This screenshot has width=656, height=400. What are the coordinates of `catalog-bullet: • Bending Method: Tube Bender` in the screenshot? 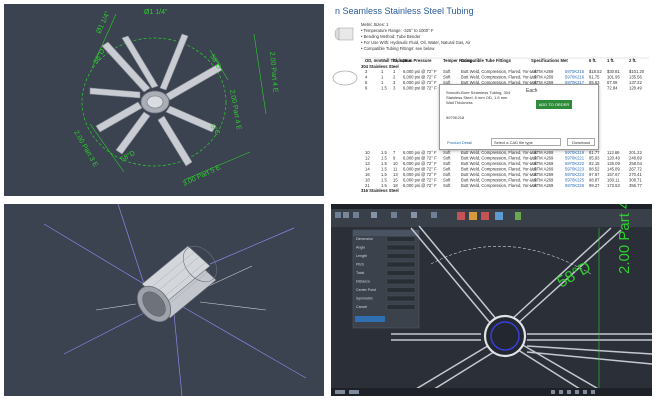 It's located at (391, 36).